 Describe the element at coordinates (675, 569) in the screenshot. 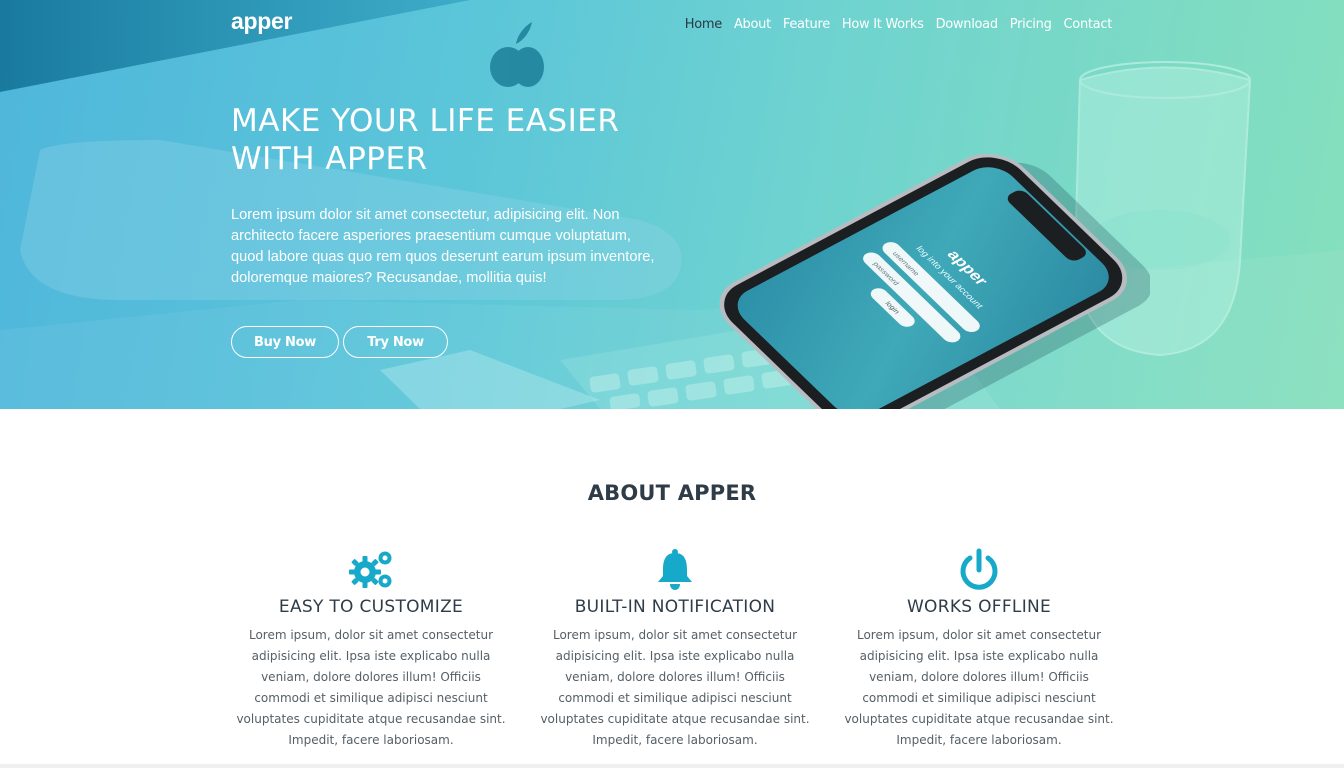

I see `bell-icon` at that location.